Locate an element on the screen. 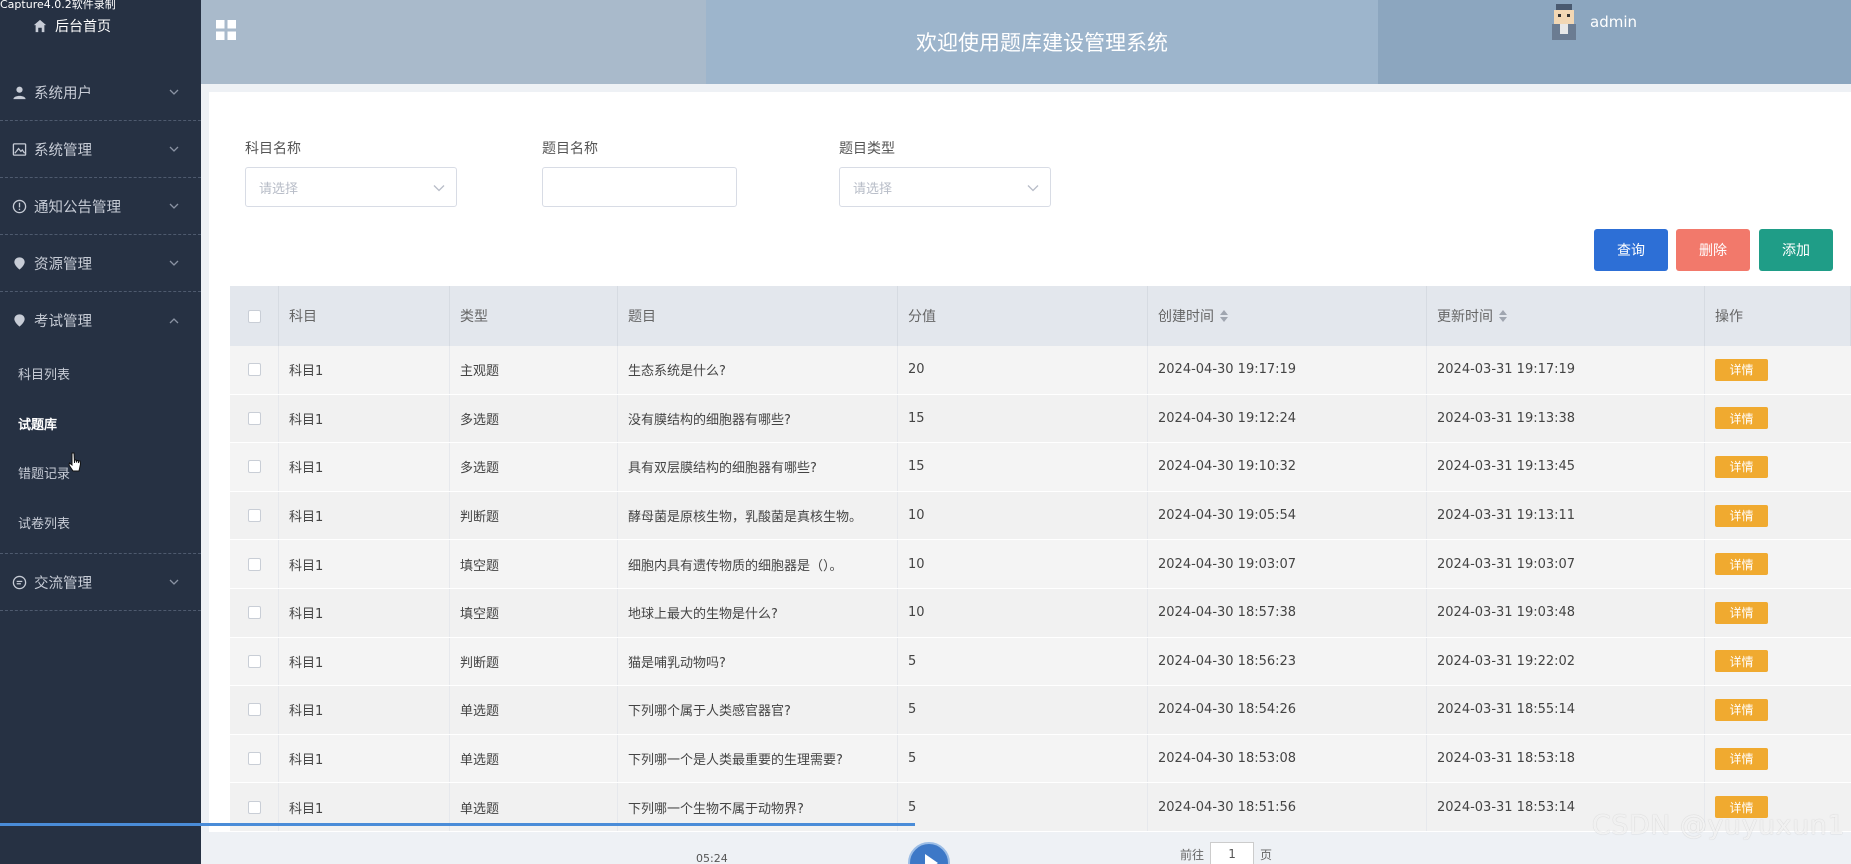 The height and width of the screenshot is (864, 1851). cell-question: 下列哪一个是人类最重要的生理需要? is located at coordinates (758, 758).